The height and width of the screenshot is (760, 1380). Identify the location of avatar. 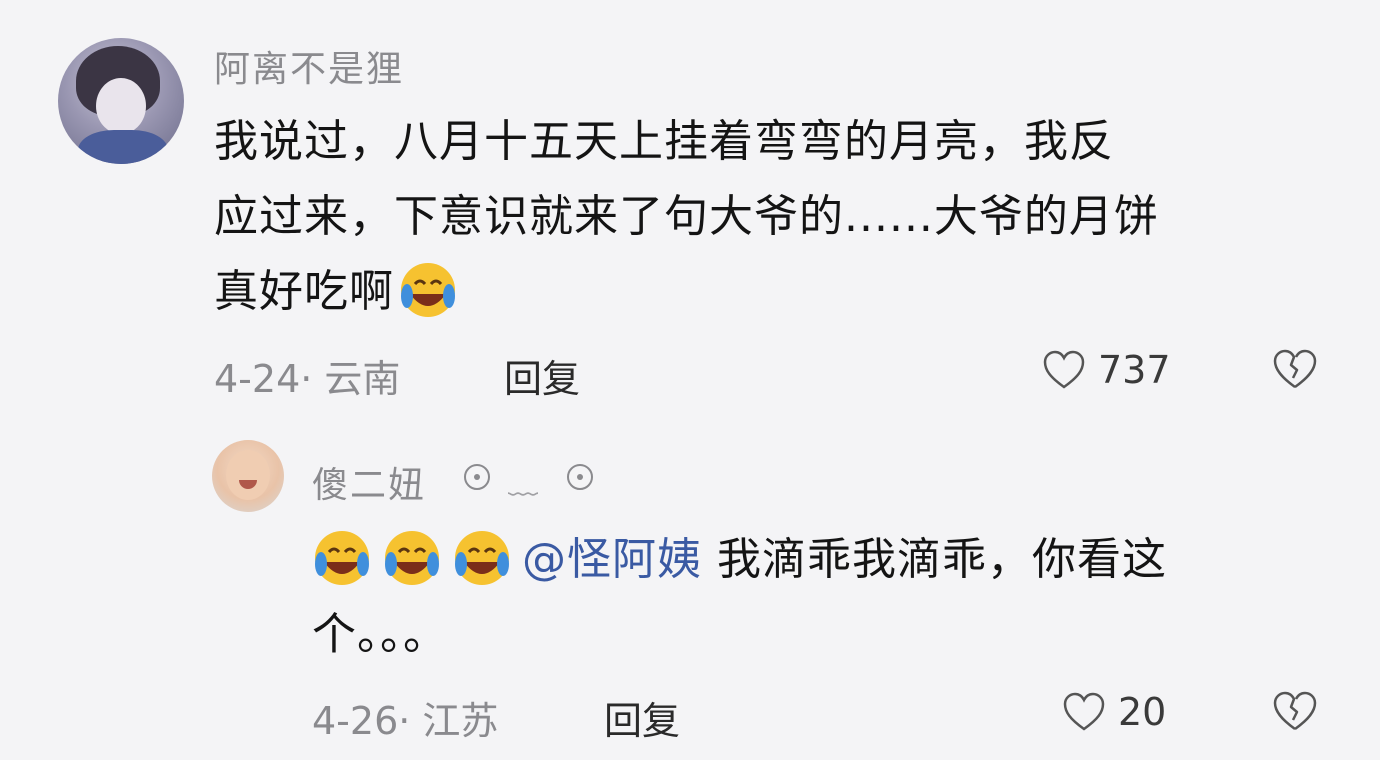
(121, 101).